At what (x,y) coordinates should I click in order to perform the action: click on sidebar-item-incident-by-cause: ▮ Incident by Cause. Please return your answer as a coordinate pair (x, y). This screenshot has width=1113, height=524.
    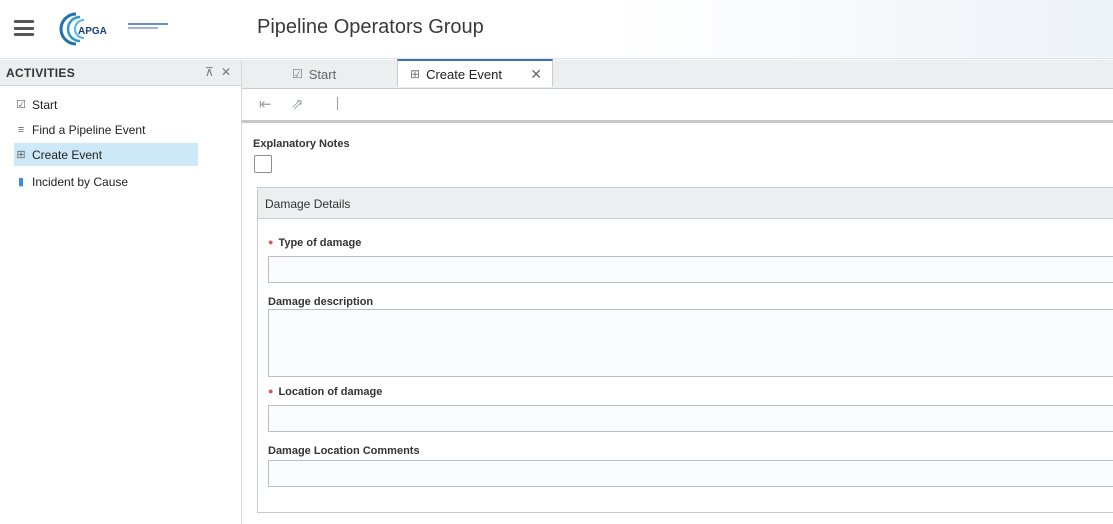
    Looking at the image, I should click on (106, 181).